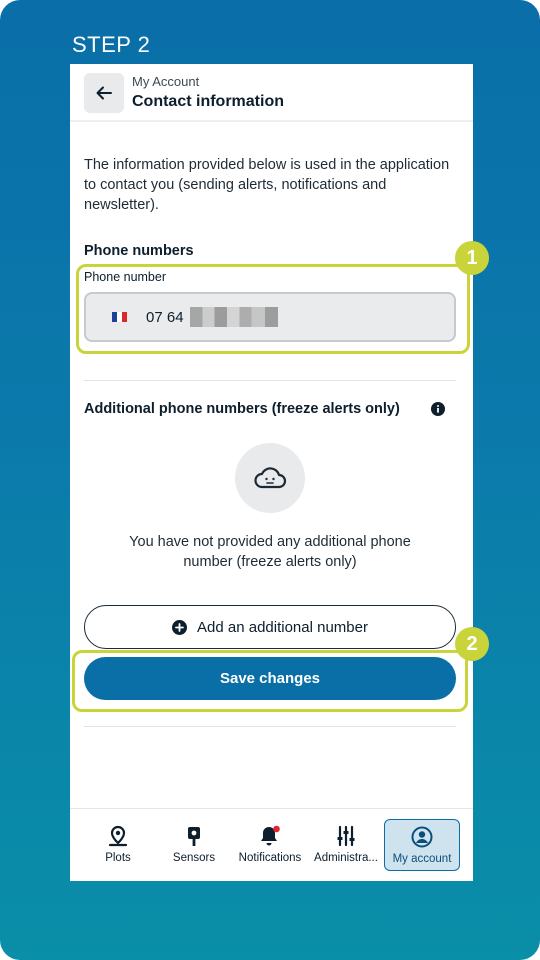  I want to click on app-header: My Account Contact information, so click(271, 93).